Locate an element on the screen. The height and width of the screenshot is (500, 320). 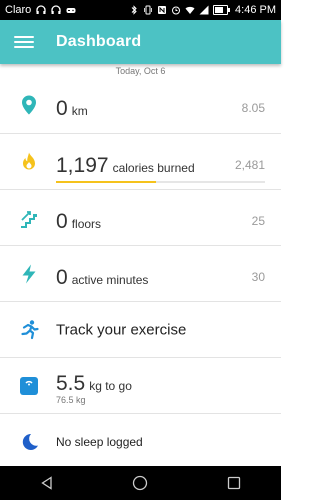
calories-unit: calories burned is located at coordinates (153, 168).